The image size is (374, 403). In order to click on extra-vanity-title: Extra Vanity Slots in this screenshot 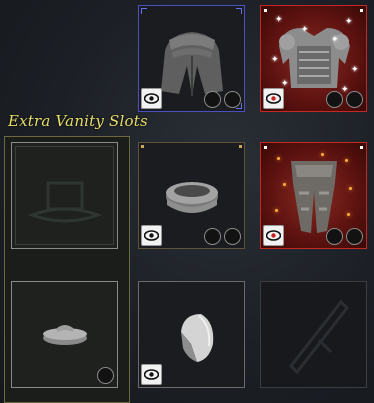, I will do `click(78, 121)`.